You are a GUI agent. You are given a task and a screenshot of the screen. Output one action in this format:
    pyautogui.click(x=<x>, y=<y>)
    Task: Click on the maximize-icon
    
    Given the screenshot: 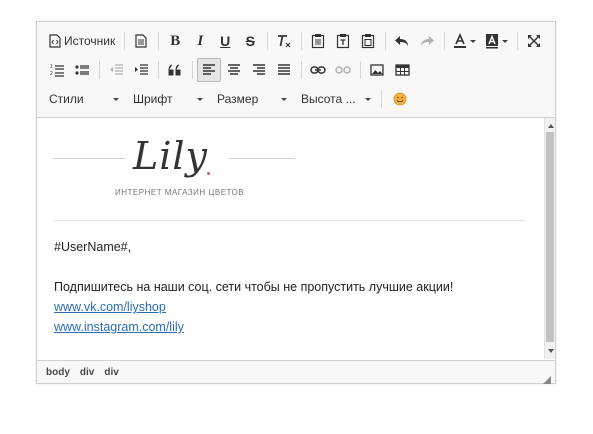 What is the action you would take?
    pyautogui.click(x=534, y=41)
    